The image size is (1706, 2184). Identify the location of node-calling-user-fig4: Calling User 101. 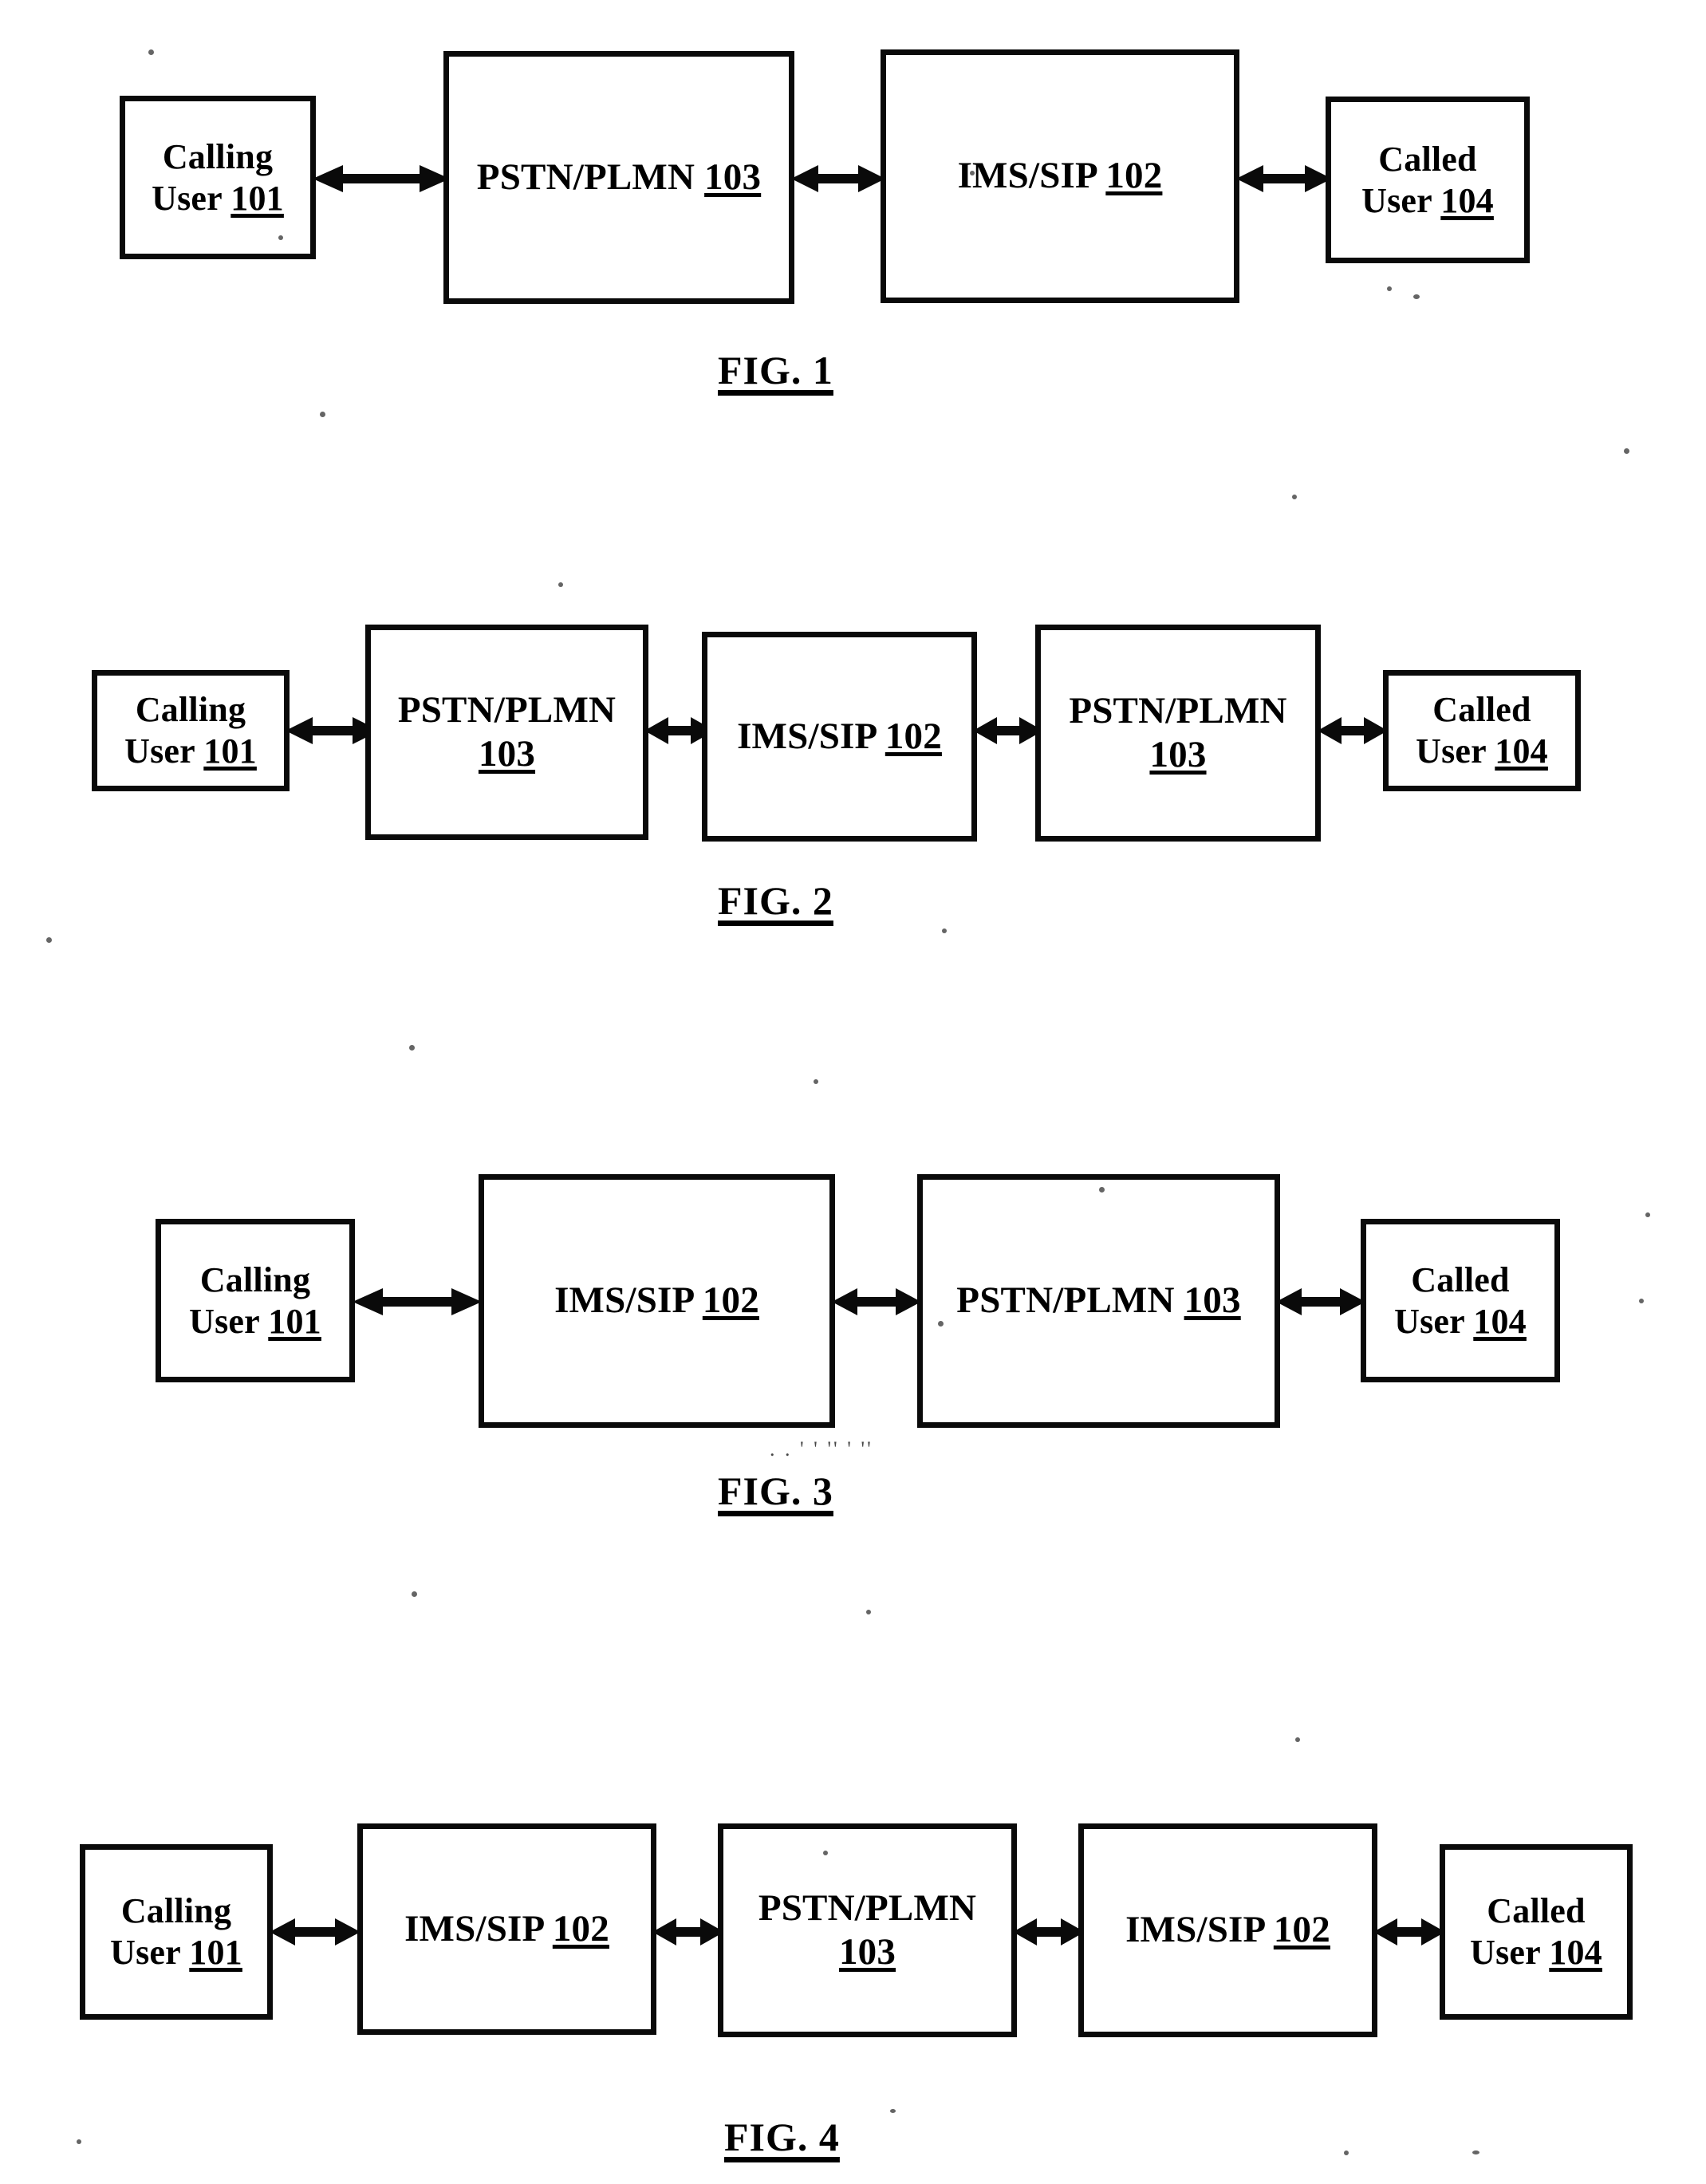
(176, 1932).